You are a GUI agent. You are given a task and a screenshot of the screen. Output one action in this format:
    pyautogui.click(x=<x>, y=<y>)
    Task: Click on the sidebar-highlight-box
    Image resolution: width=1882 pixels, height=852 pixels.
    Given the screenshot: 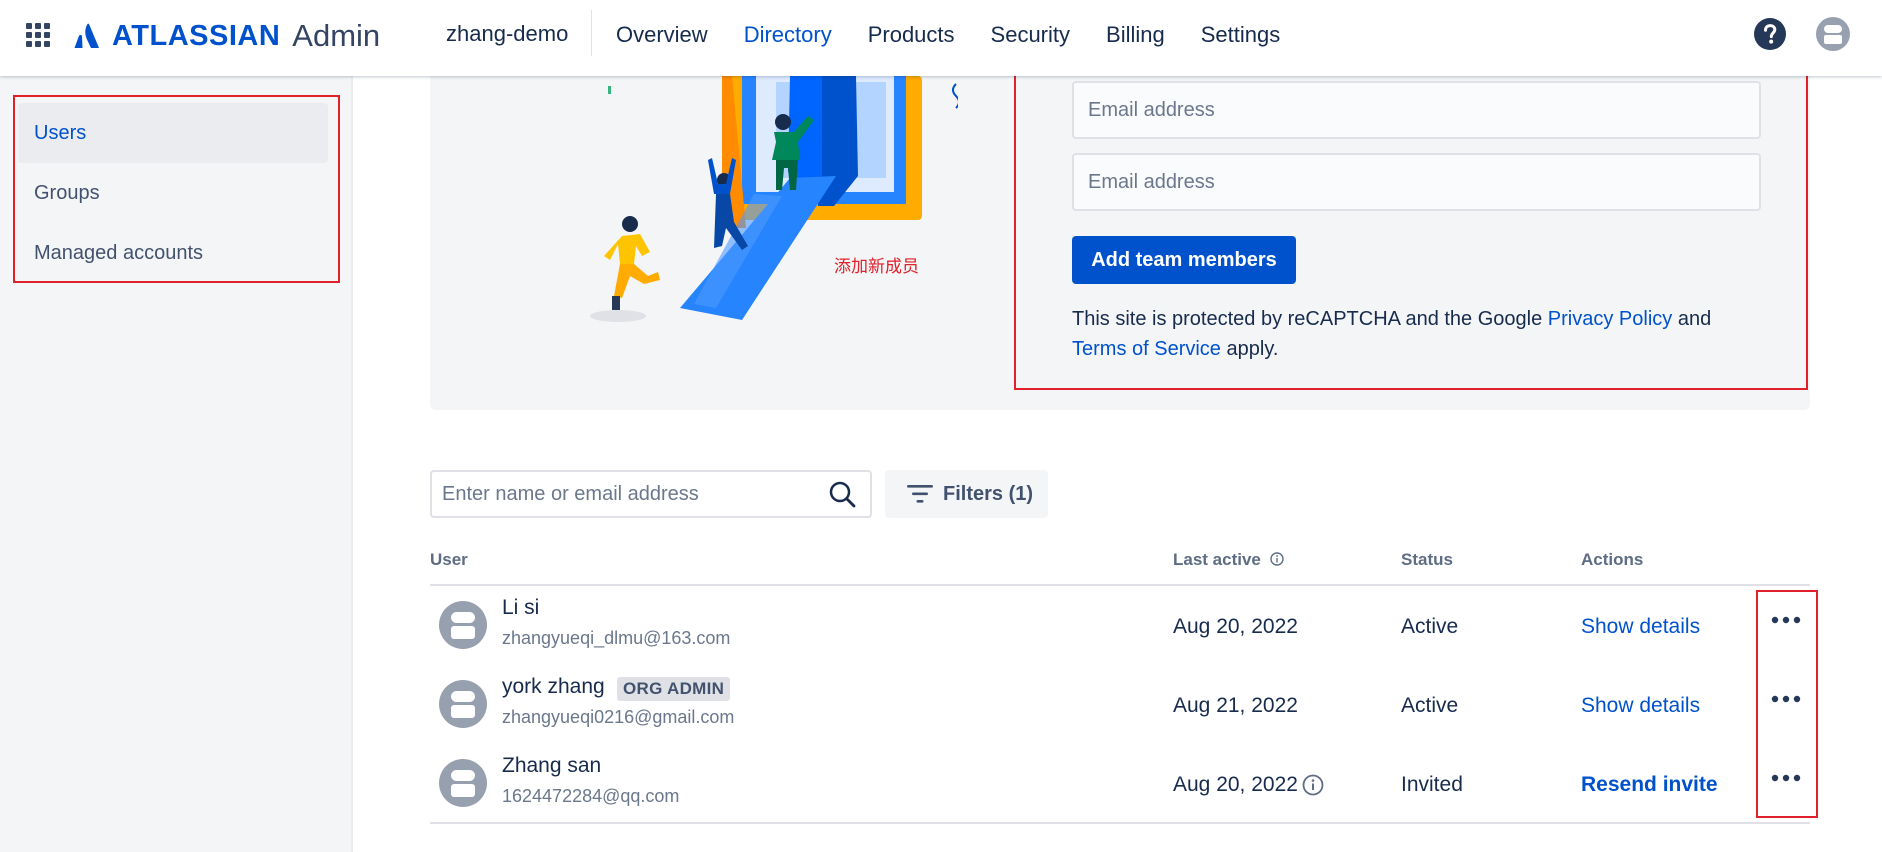 What is the action you would take?
    pyautogui.click(x=176, y=189)
    